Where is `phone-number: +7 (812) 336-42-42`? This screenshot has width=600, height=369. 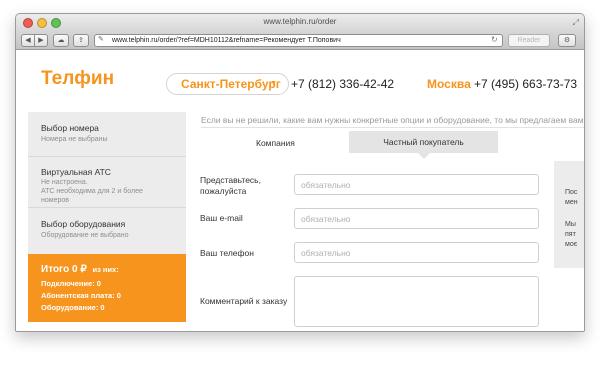 phone-number: +7 (812) 336-42-42 is located at coordinates (343, 84).